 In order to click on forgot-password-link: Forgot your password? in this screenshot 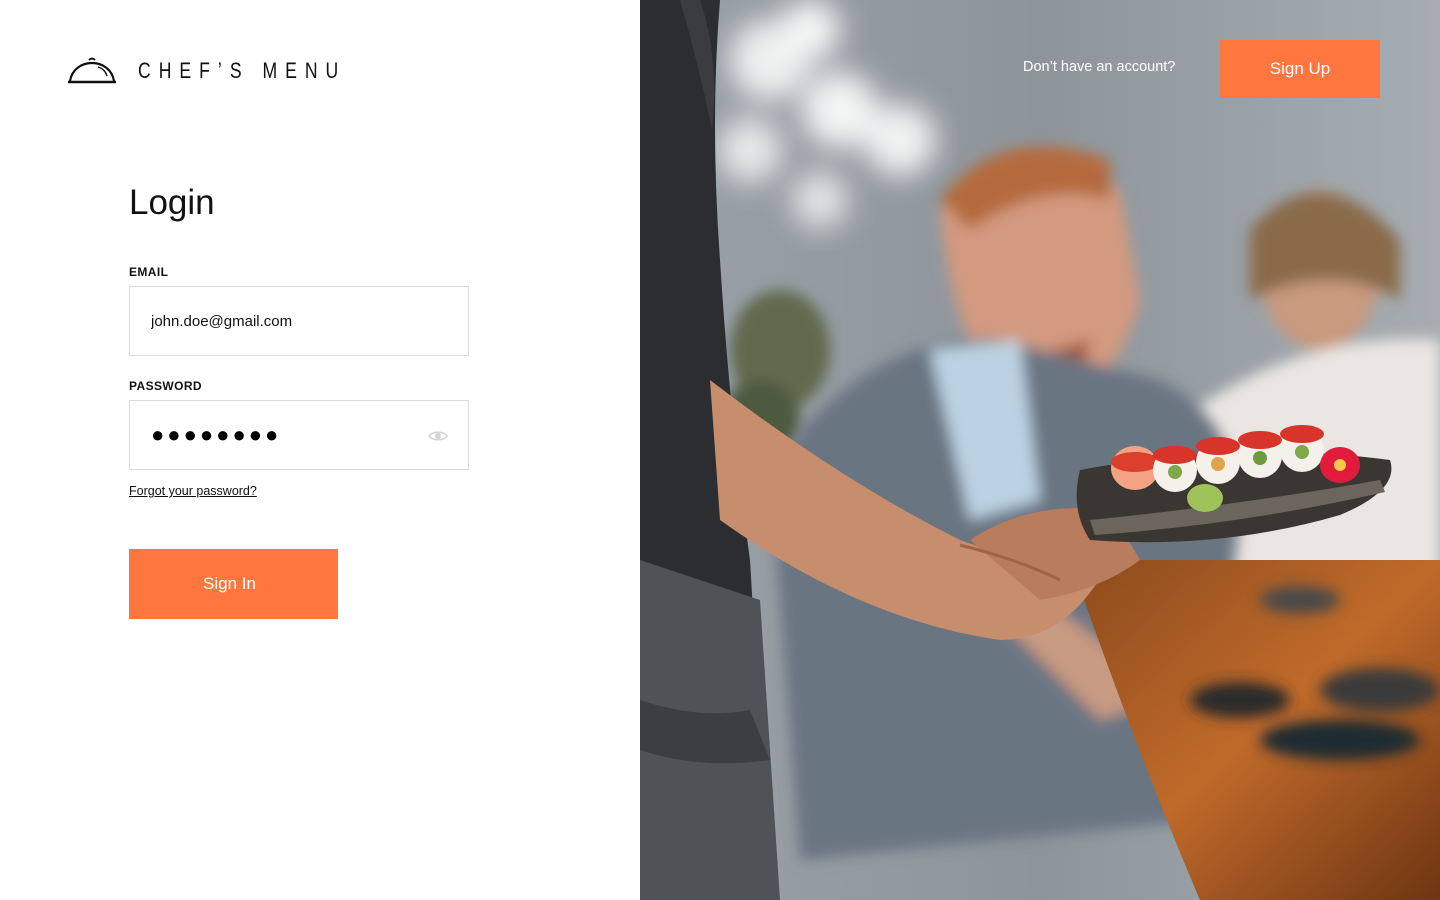, I will do `click(193, 491)`.